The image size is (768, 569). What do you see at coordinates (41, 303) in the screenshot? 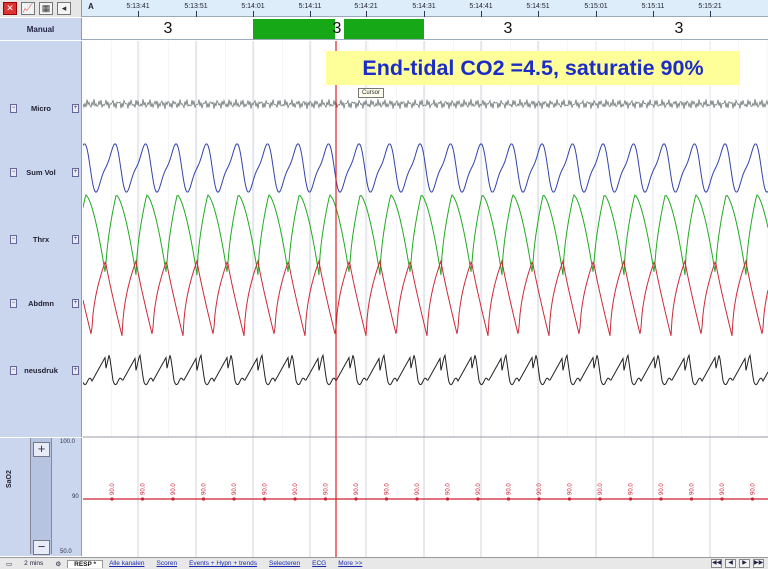
I see `channel-label-abdmn: Abdmn` at bounding box center [41, 303].